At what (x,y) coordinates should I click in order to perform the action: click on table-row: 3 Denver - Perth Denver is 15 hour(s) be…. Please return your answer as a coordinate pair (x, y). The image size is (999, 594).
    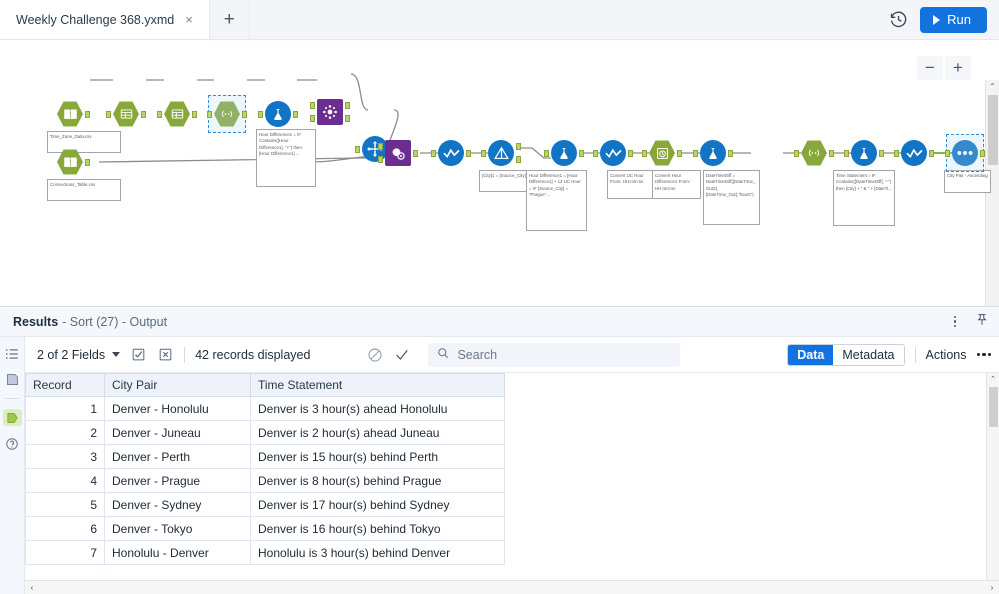
    Looking at the image, I should click on (265, 456).